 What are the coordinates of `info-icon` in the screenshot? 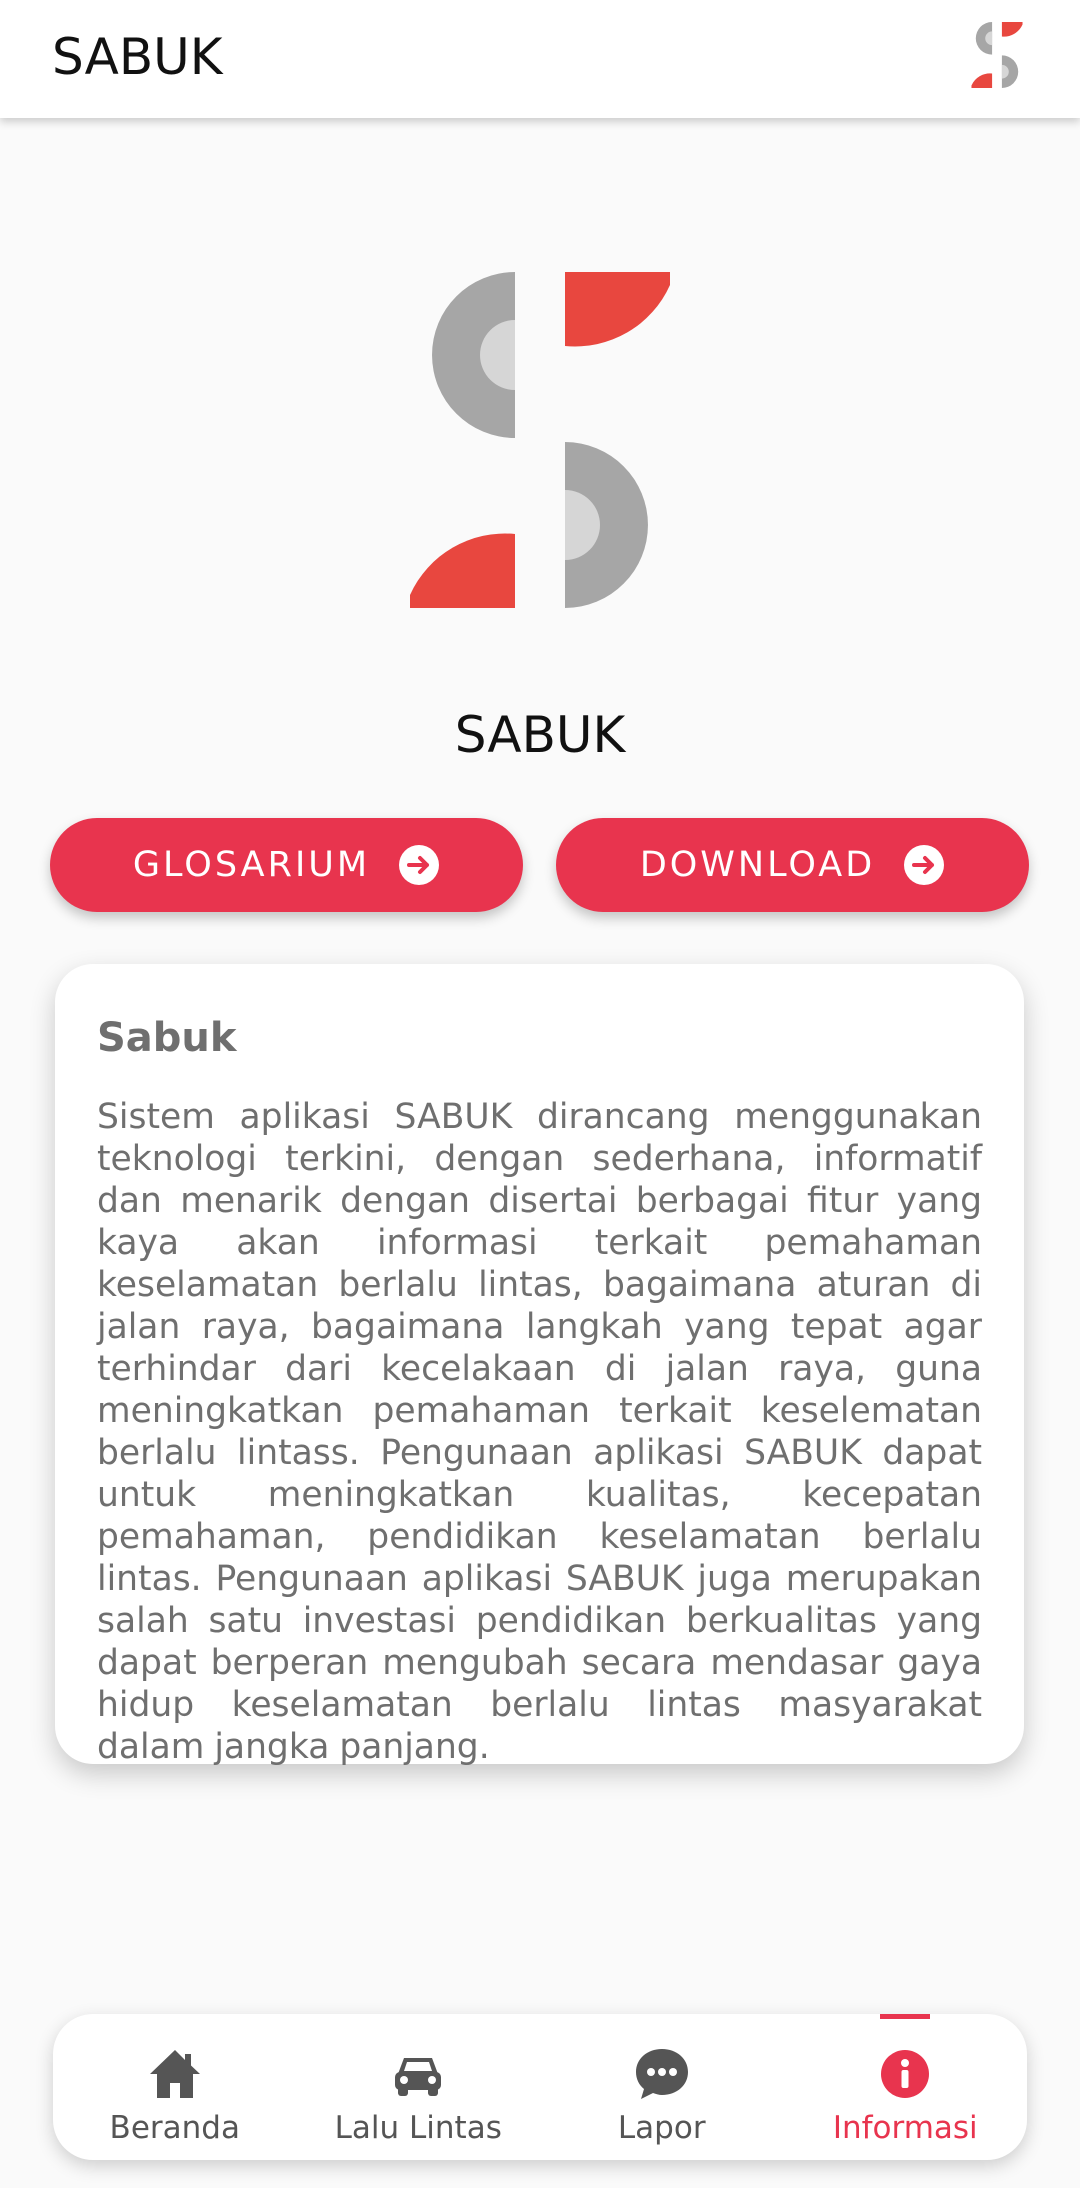 It's located at (905, 2074).